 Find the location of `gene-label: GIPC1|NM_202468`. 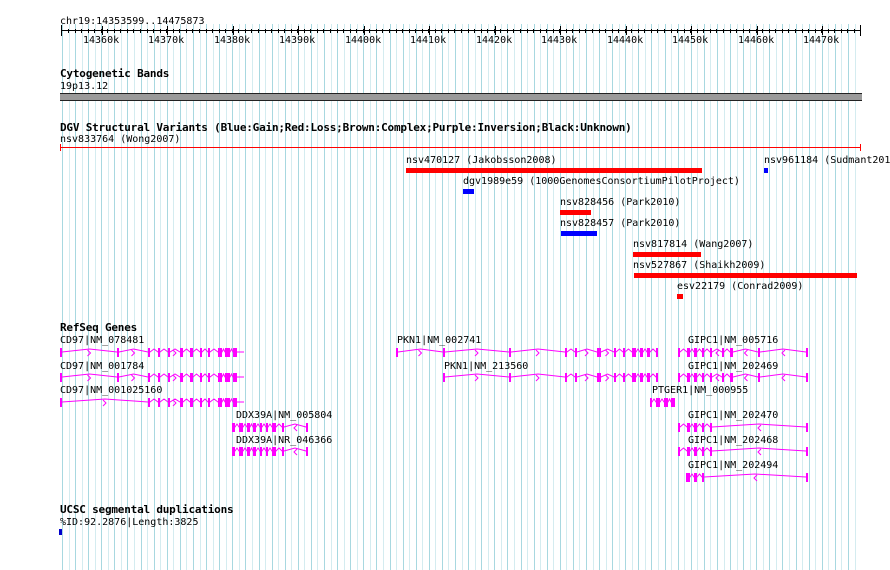

gene-label: GIPC1|NM_202468 is located at coordinates (733, 440).